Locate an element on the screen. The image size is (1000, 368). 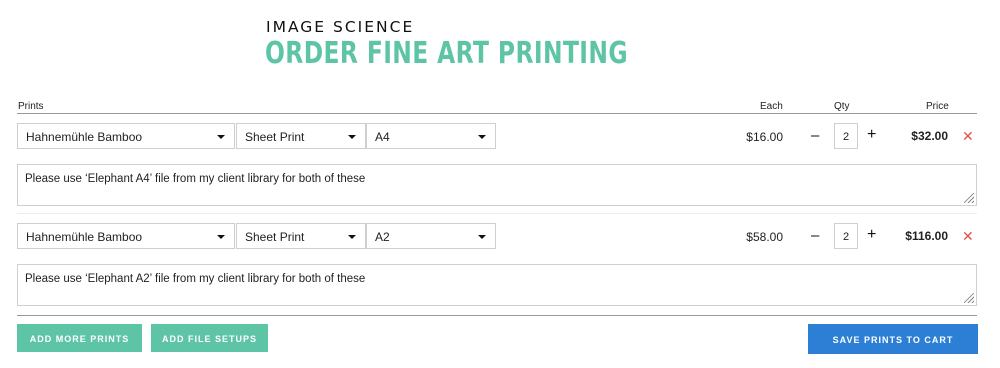
size-select: A4 is located at coordinates (431, 136).